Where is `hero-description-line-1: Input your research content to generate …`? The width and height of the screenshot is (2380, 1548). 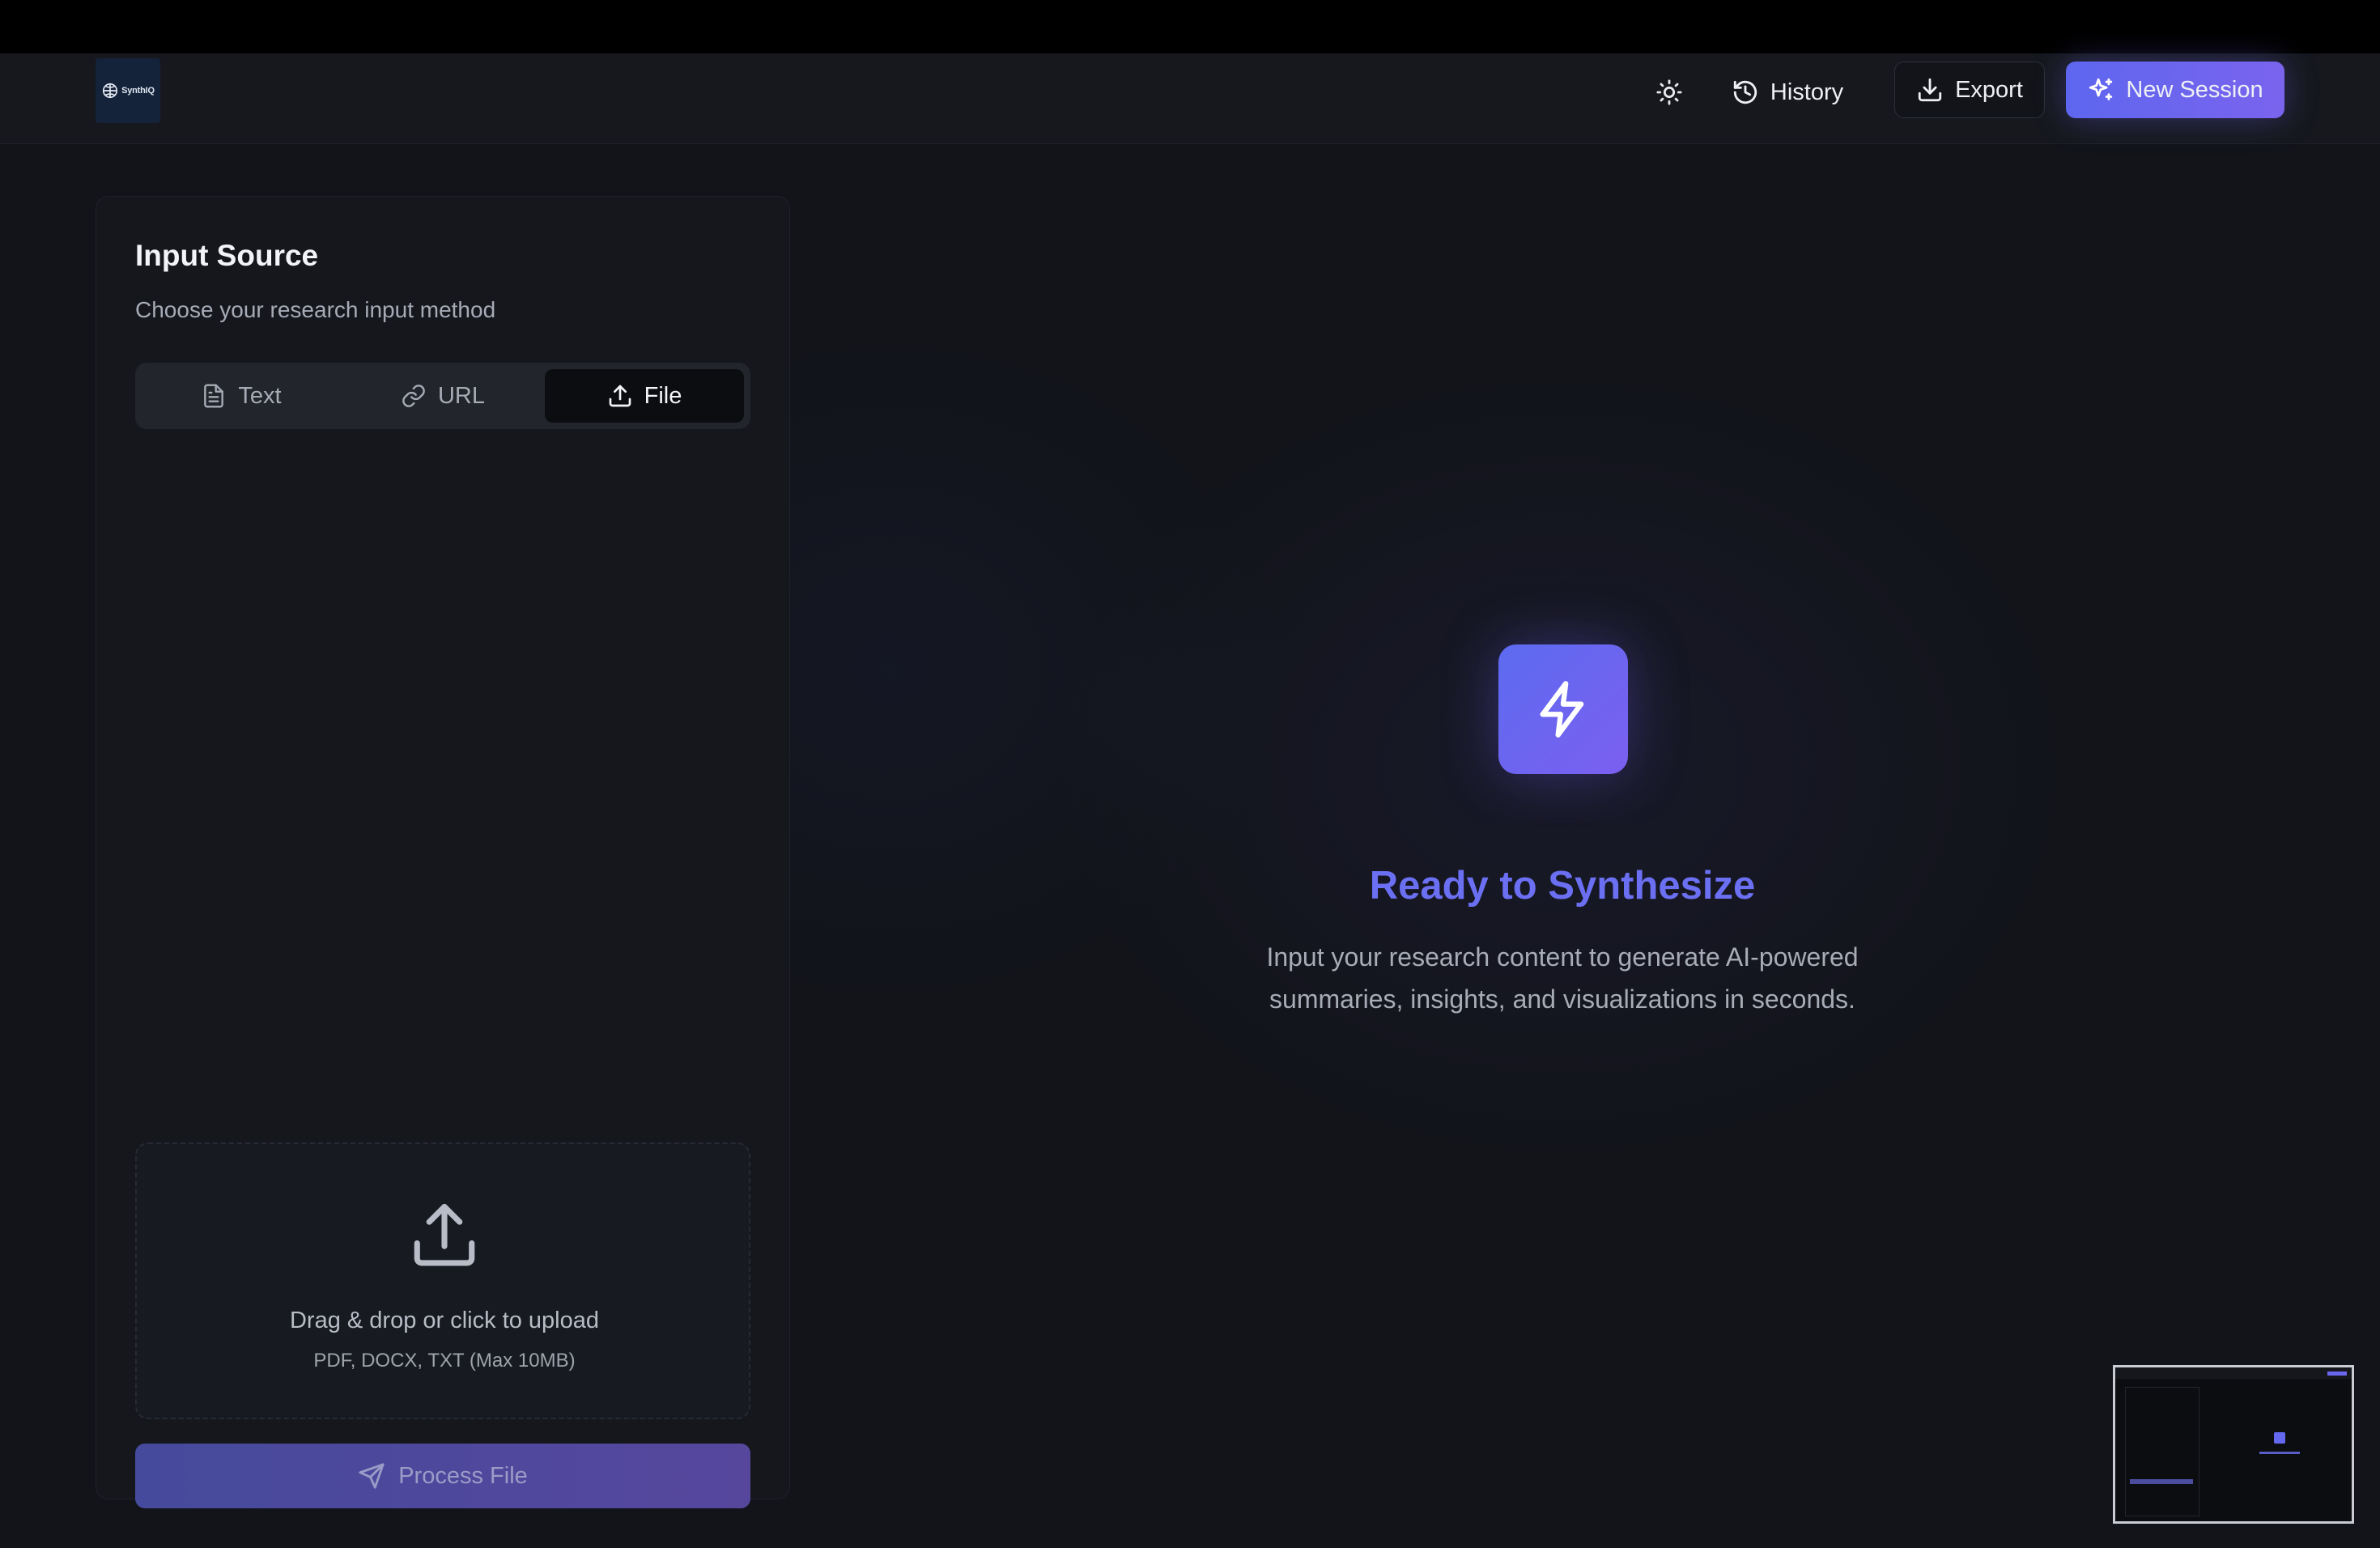
hero-description-line-1: Input your research content to generate … is located at coordinates (1562, 957).